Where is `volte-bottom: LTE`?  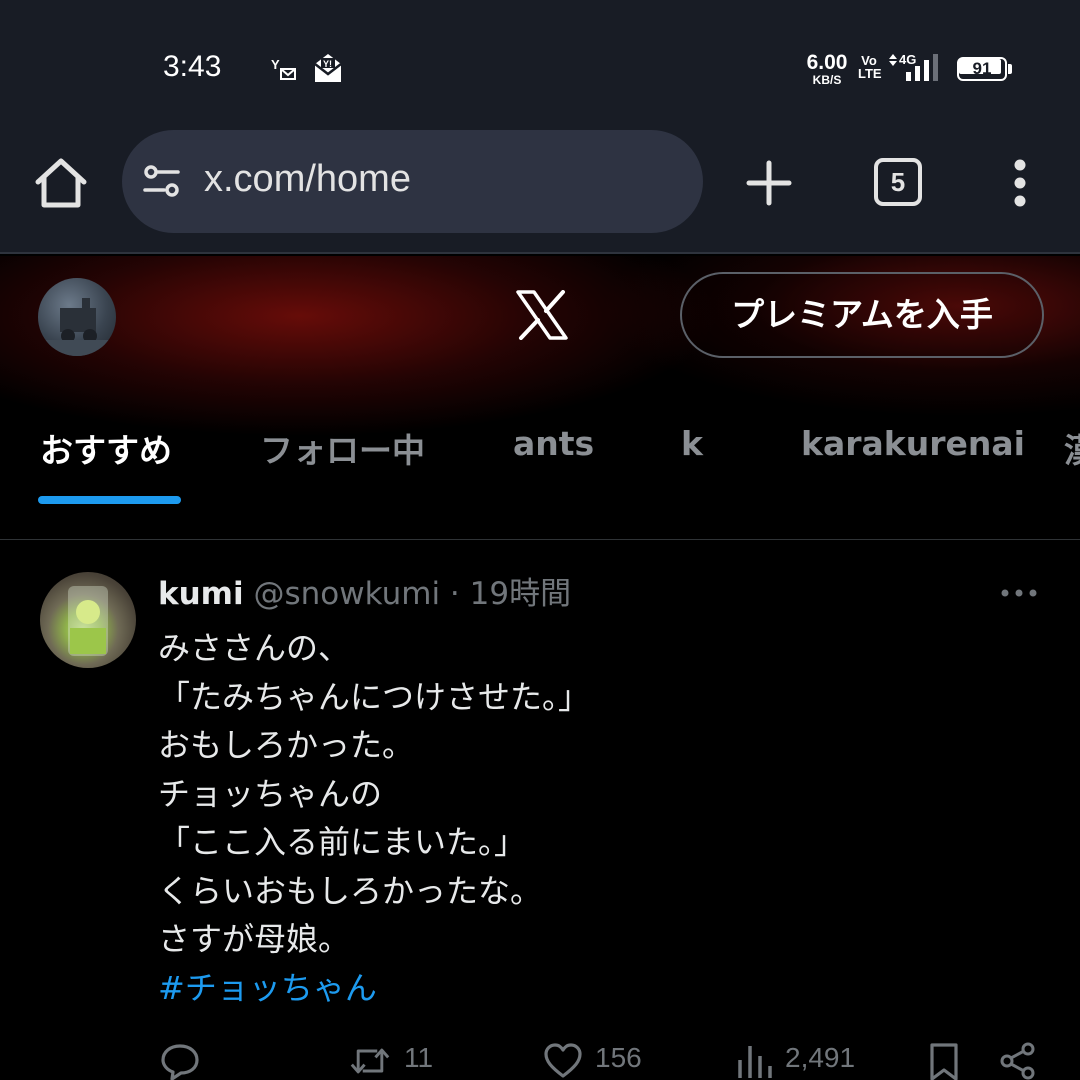 volte-bottom: LTE is located at coordinates (870, 73).